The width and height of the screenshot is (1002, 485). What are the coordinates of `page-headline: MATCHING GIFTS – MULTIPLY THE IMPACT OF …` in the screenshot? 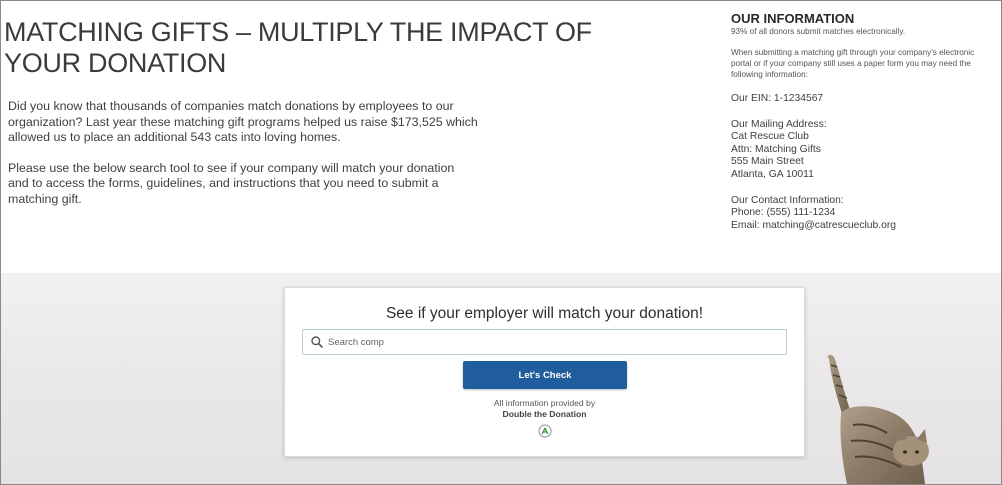 It's located at (298, 47).